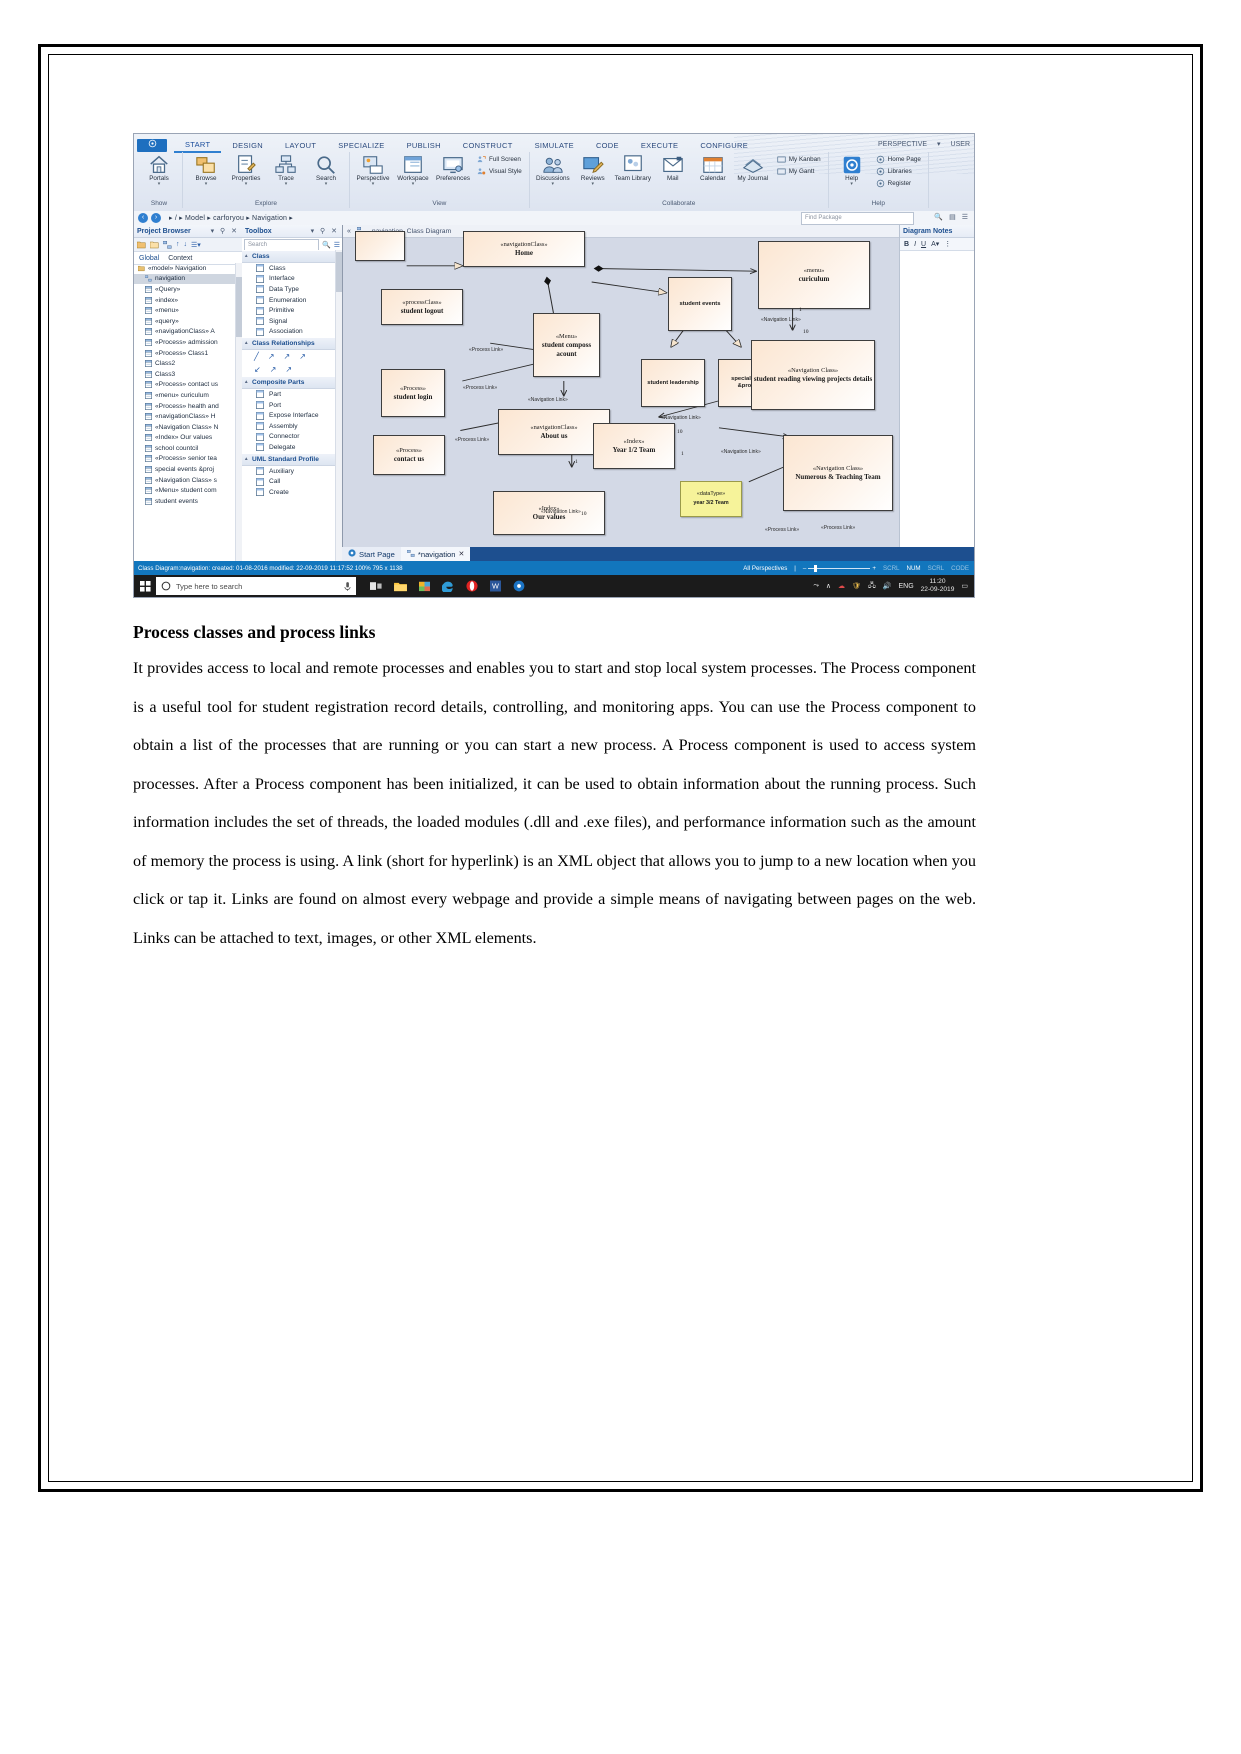 The width and height of the screenshot is (1241, 1754). What do you see at coordinates (281, 244) in the screenshot?
I see `toolbox-search-input: Search` at bounding box center [281, 244].